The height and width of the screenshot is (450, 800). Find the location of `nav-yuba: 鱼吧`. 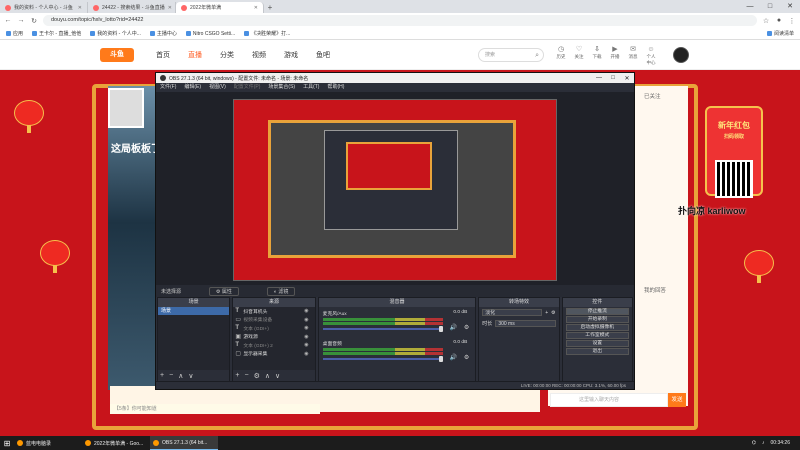

nav-yuba: 鱼吧 is located at coordinates (323, 55).